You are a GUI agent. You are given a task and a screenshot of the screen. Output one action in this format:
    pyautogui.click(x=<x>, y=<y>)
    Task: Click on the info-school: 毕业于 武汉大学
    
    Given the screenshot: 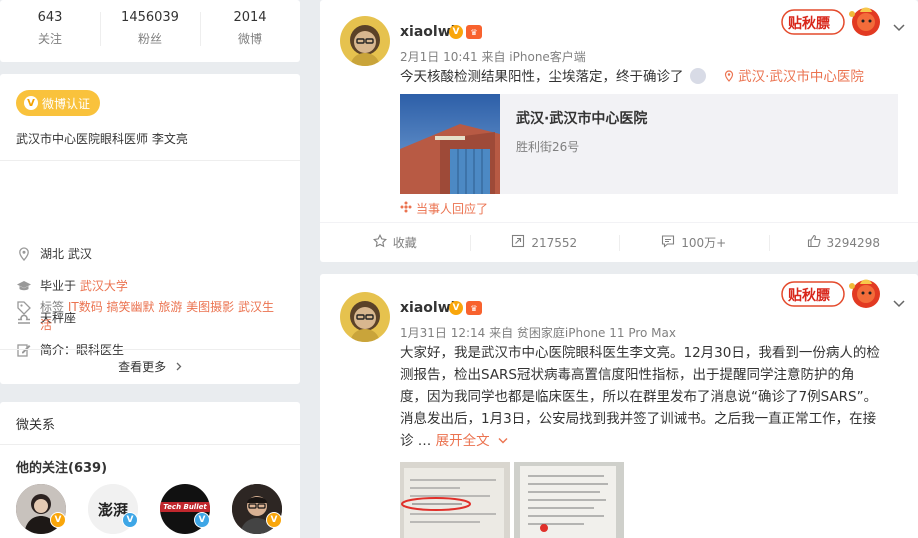 What is the action you would take?
    pyautogui.click(x=150, y=286)
    